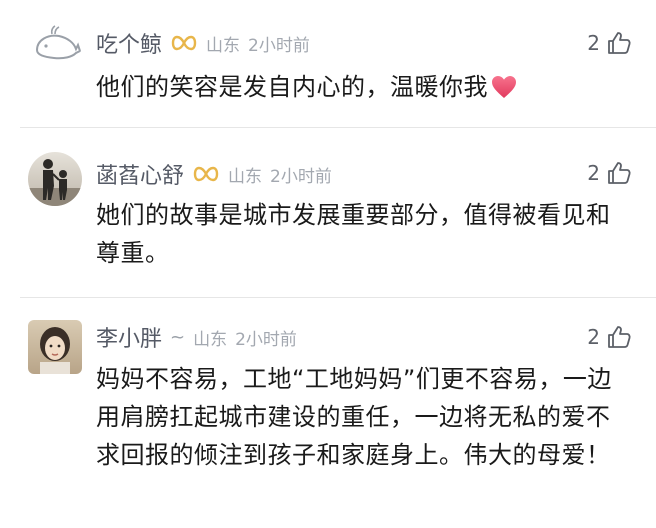  What do you see at coordinates (504, 86) in the screenshot?
I see `heart-icon` at bounding box center [504, 86].